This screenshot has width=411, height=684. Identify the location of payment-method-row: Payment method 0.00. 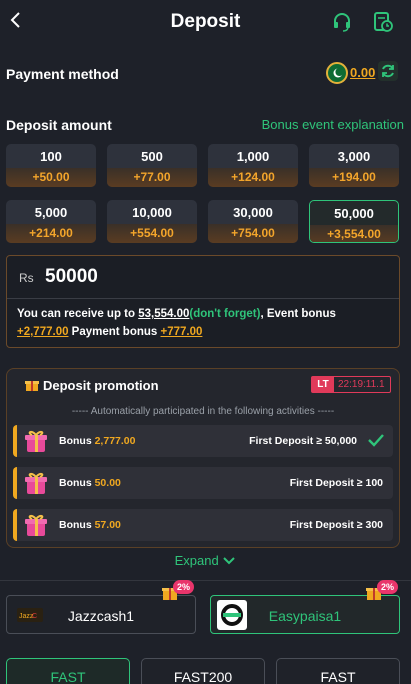
(205, 72).